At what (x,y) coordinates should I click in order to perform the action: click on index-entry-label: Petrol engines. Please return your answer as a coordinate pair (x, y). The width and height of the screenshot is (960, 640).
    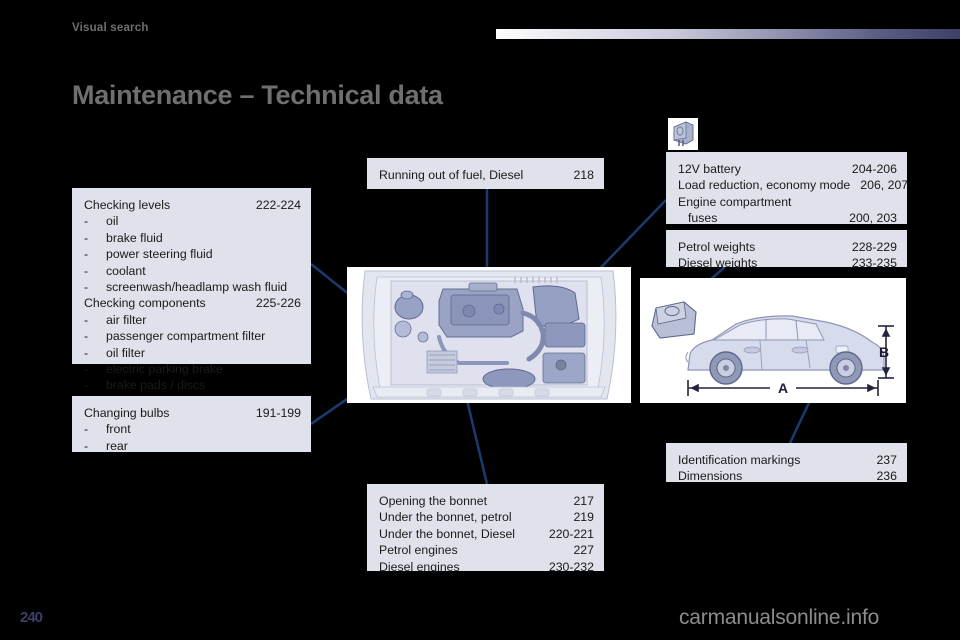
    Looking at the image, I should click on (418, 550).